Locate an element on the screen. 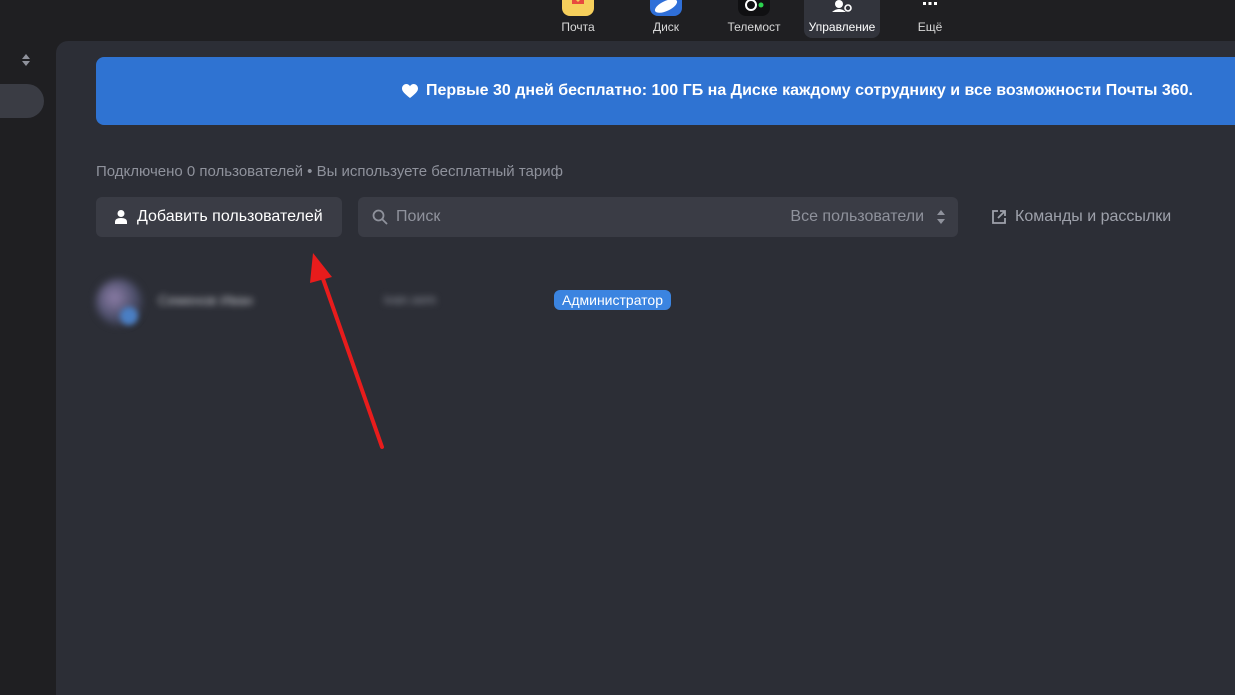  external-link-icon is located at coordinates (999, 217).